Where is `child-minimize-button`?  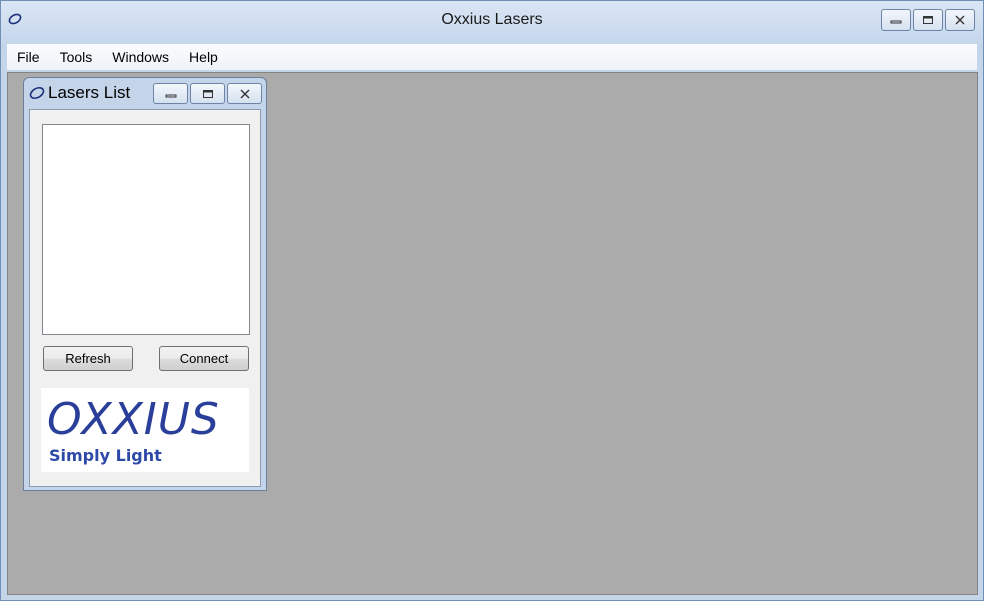 child-minimize-button is located at coordinates (170, 93).